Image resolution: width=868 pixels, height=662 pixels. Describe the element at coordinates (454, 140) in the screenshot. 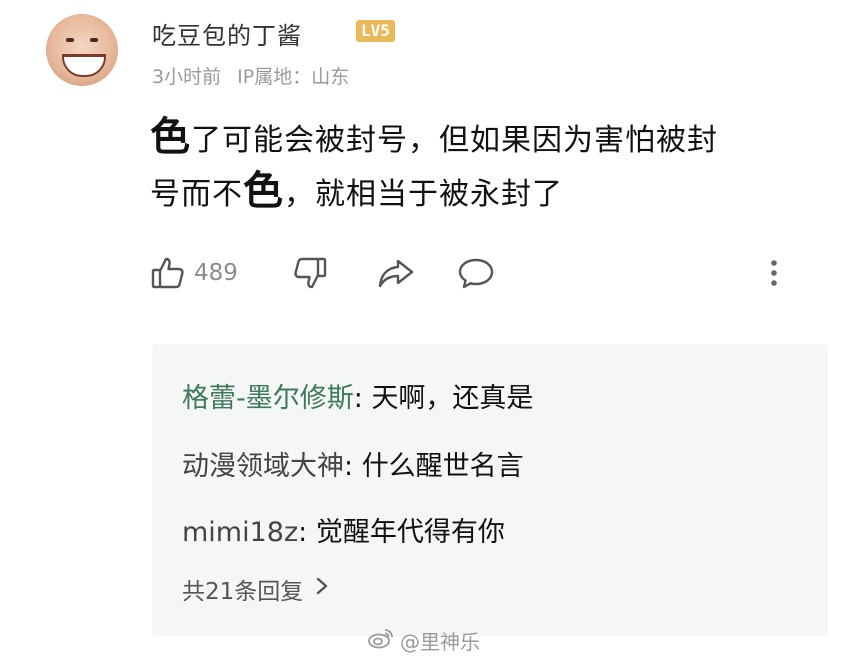

I see `content-text: 了可能会被封号，但如果因为害怕被封` at that location.